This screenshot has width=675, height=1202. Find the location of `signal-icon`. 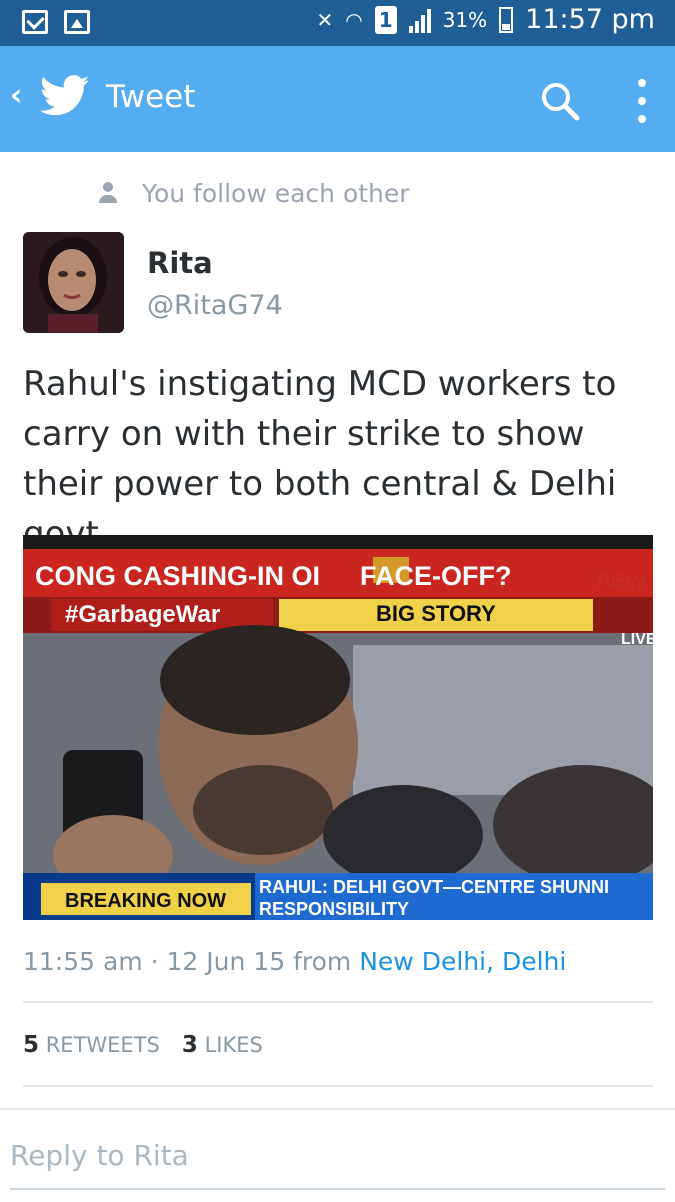

signal-icon is located at coordinates (419, 20).